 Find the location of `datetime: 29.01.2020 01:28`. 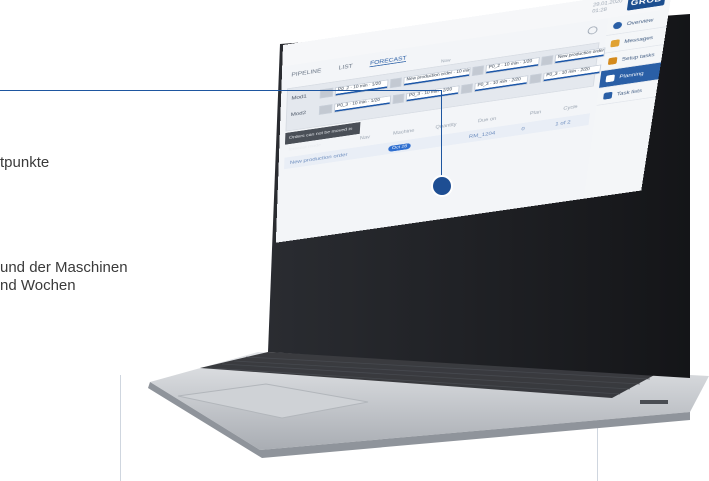

datetime: 29.01.2020 01:28 is located at coordinates (607, 7).